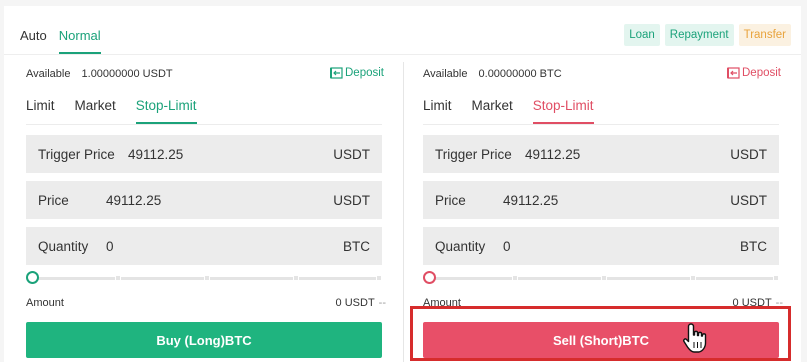  I want to click on sell-order-tabs: Limit Market Stop-Limit, so click(508, 111).